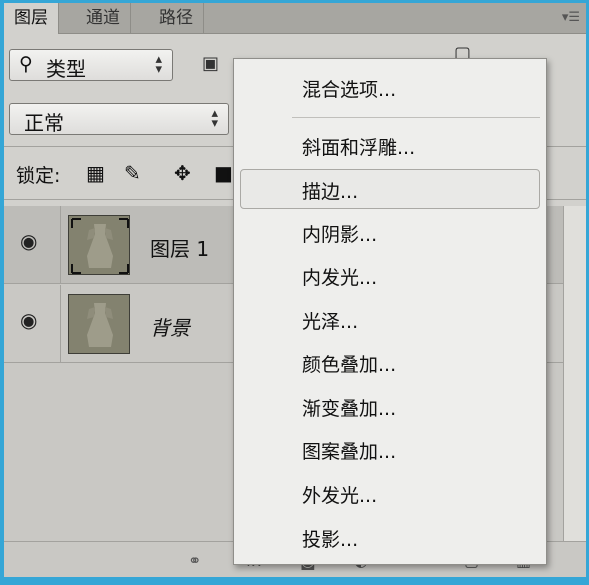 The image size is (589, 585). Describe the element at coordinates (103, 18) in the screenshot. I see `tab-channels: 通道` at that location.